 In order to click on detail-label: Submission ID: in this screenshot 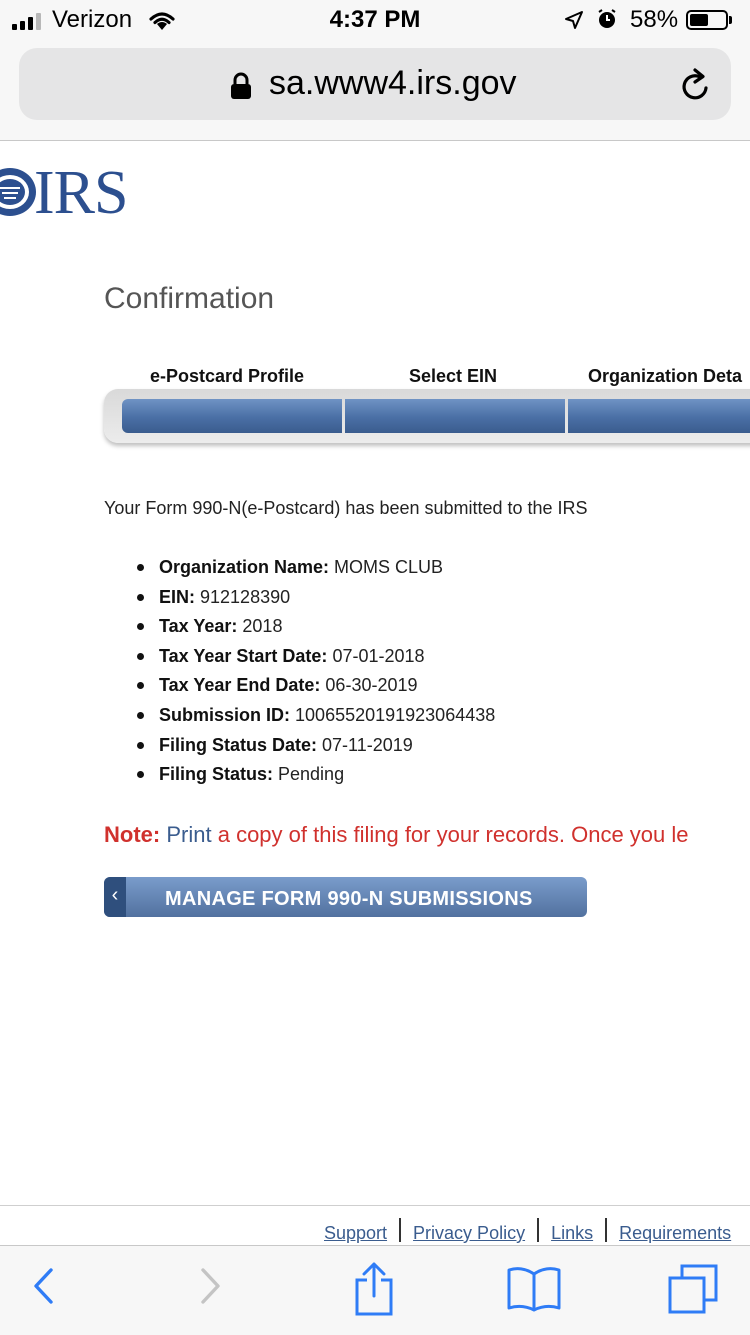, I will do `click(225, 714)`.